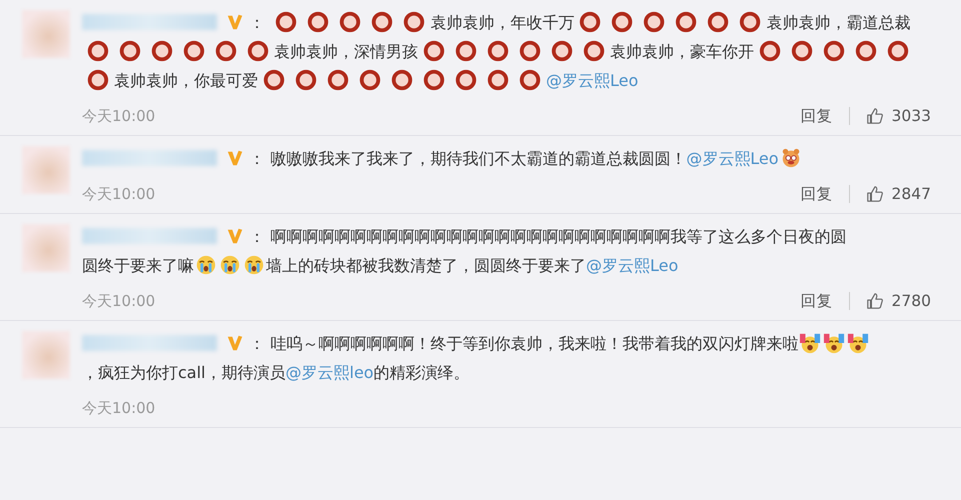  Describe the element at coordinates (911, 301) in the screenshot. I see `like-count: 2780` at that location.